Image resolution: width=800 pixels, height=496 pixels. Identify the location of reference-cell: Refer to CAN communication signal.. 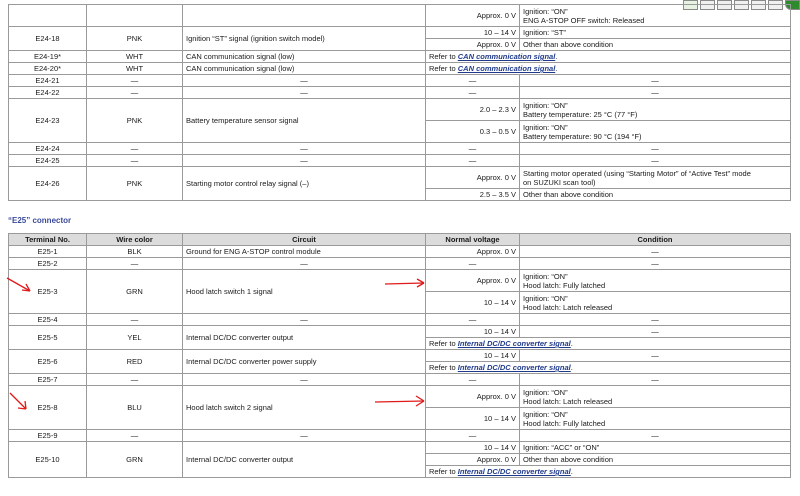
(608, 56).